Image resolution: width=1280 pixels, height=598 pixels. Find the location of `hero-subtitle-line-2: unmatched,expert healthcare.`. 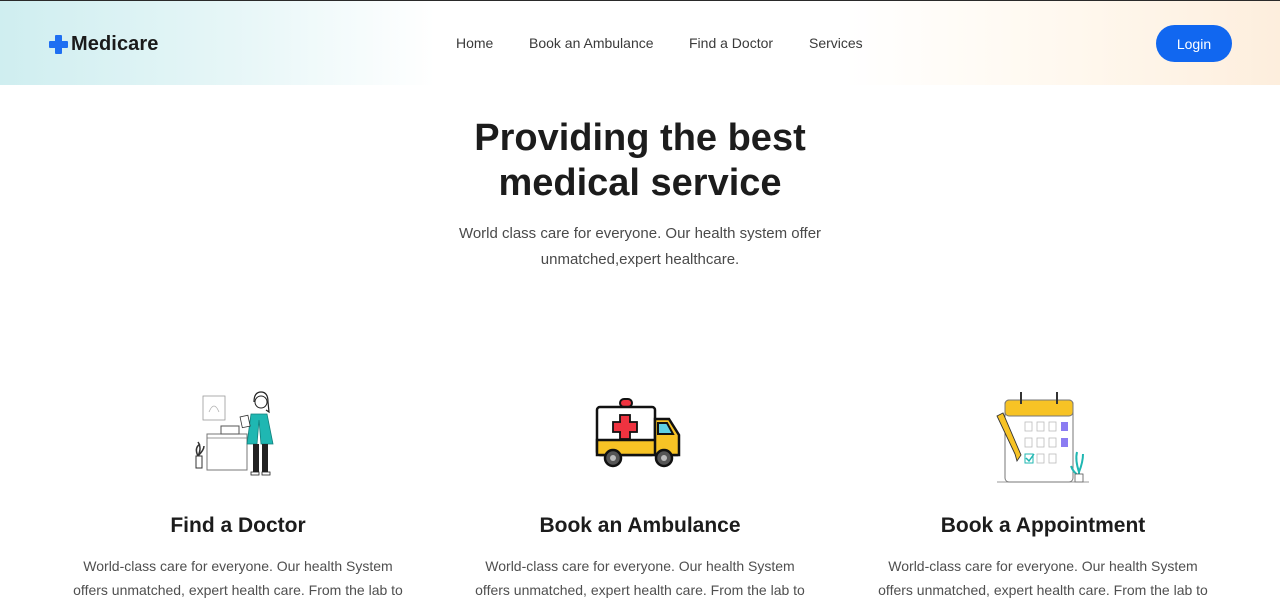

hero-subtitle-line-2: unmatched,expert healthcare. is located at coordinates (640, 259).